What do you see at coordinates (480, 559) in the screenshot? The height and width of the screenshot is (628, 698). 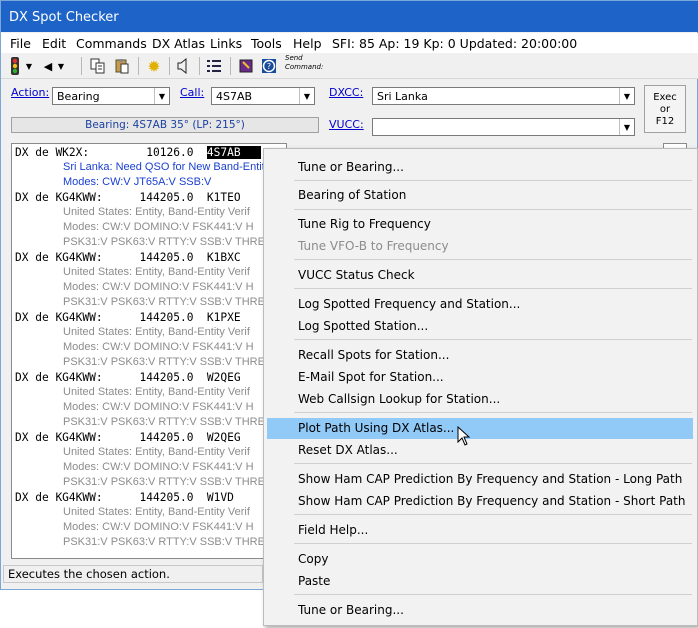 I see `menu-item-copy: Copy` at bounding box center [480, 559].